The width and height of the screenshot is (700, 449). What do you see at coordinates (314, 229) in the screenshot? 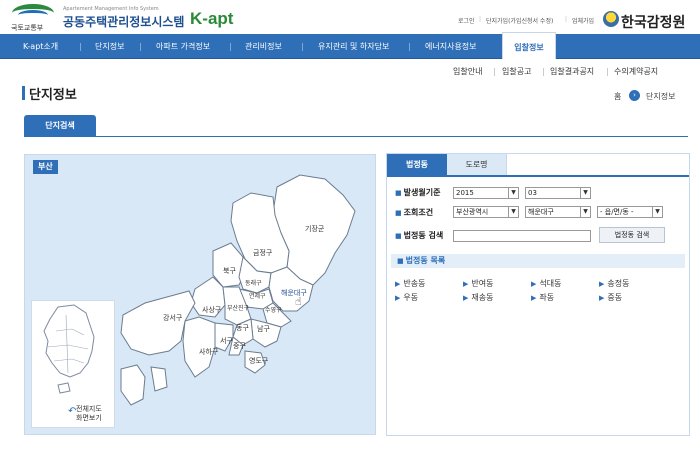
I see `label-gijang: 기장군` at bounding box center [314, 229].